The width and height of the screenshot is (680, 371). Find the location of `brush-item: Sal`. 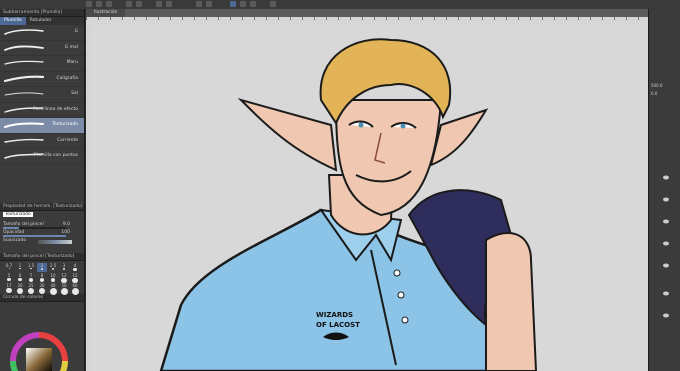

brush-item: Sal is located at coordinates (42, 95).